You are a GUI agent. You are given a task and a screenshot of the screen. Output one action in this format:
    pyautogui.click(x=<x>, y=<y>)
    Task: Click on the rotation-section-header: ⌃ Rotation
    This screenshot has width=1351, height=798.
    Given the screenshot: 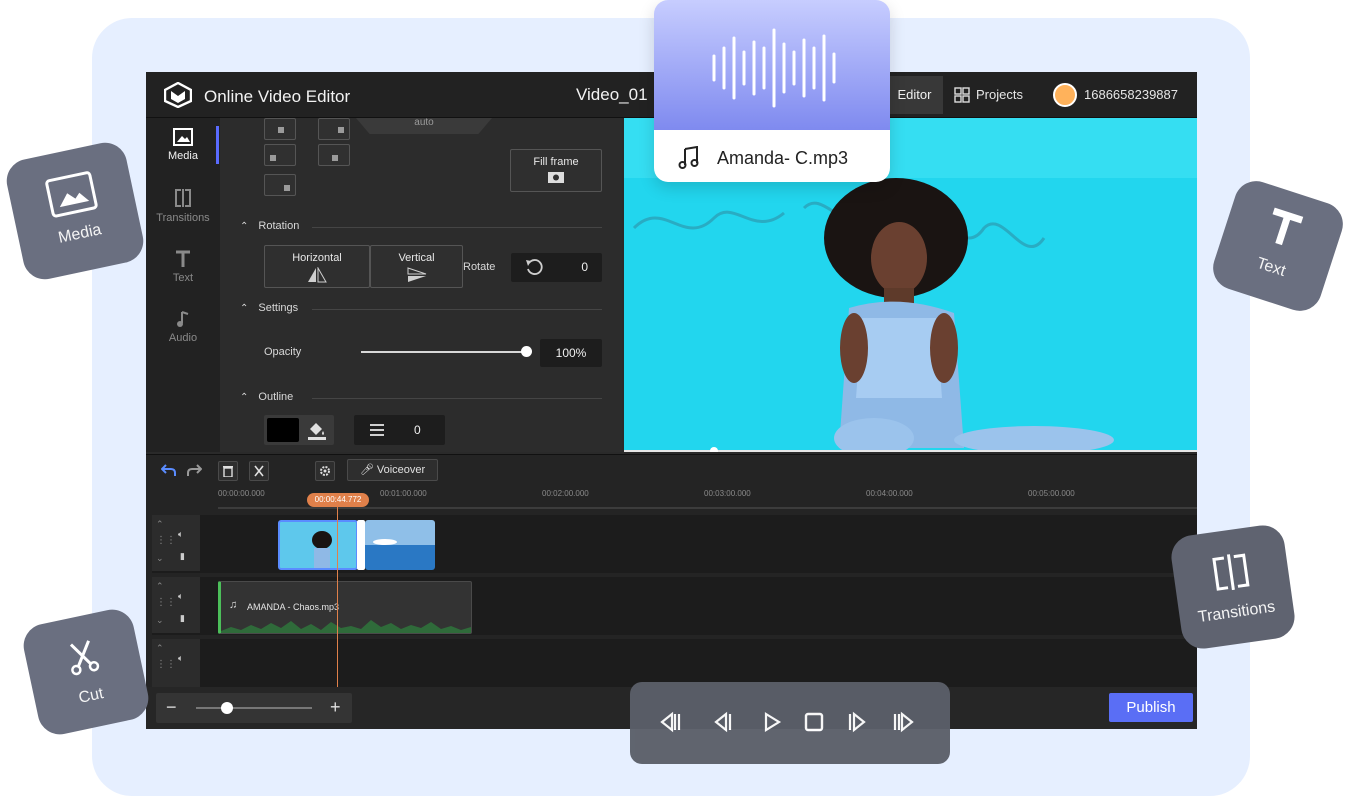 What is the action you would take?
    pyautogui.click(x=269, y=226)
    